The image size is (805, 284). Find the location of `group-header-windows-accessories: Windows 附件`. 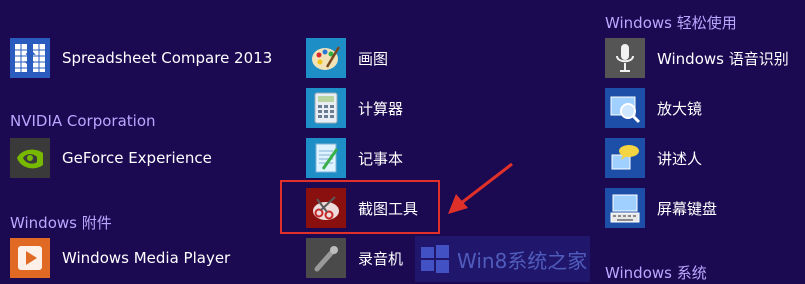

group-header-windows-accessories: Windows 附件 is located at coordinates (61, 223).